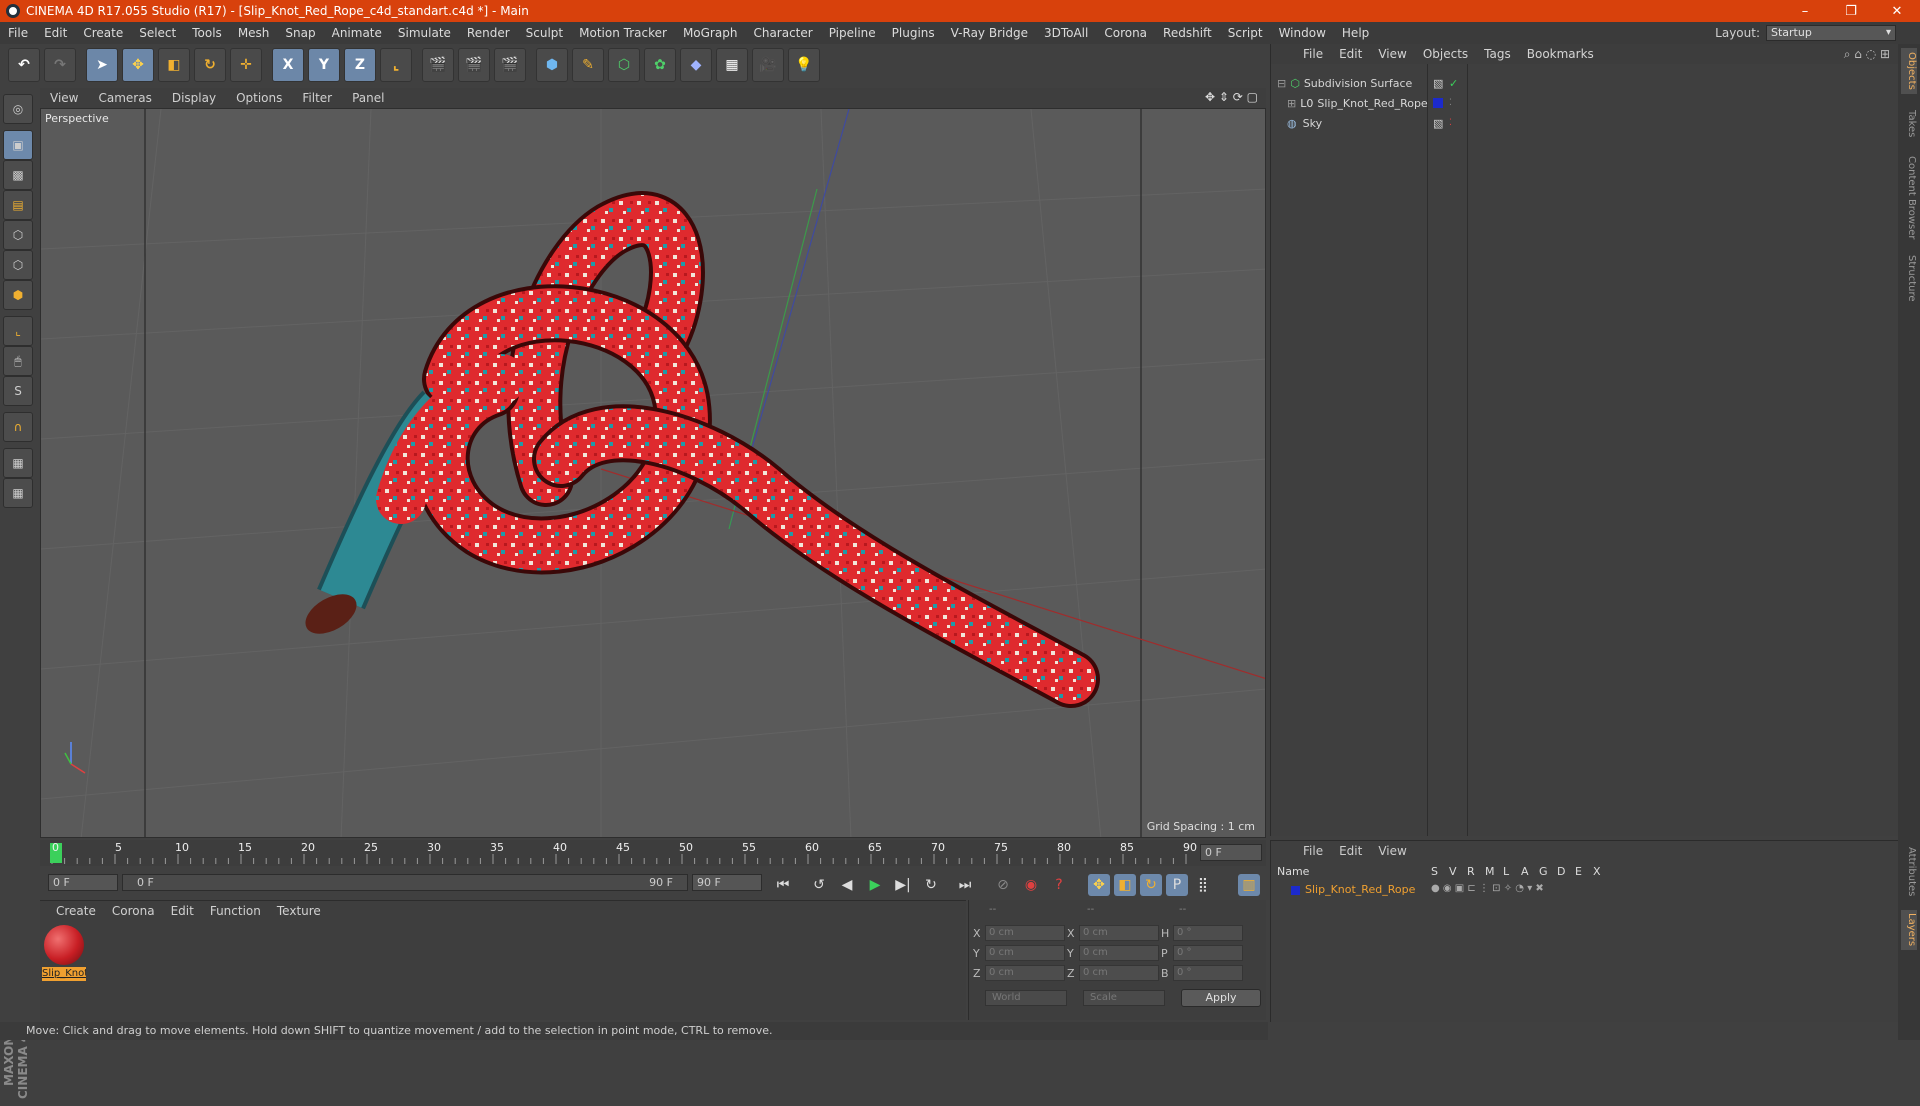 Image resolution: width=1920 pixels, height=1106 pixels. What do you see at coordinates (259, 98) in the screenshot?
I see `viewport-menu-options: Options` at bounding box center [259, 98].